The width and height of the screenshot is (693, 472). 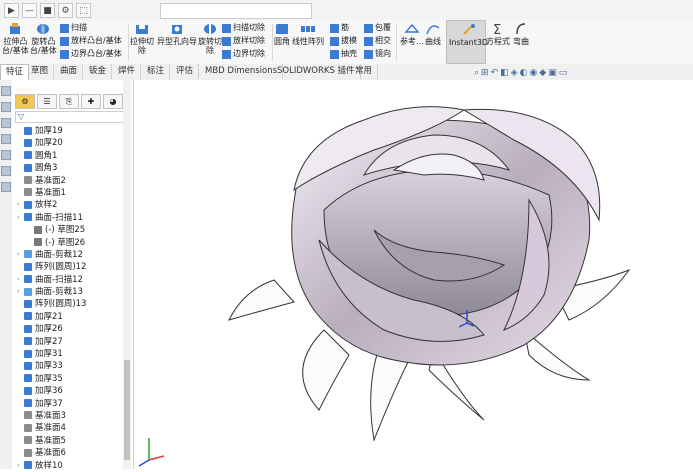 I want to click on tree-item: 基准面3, so click(x=72, y=416).